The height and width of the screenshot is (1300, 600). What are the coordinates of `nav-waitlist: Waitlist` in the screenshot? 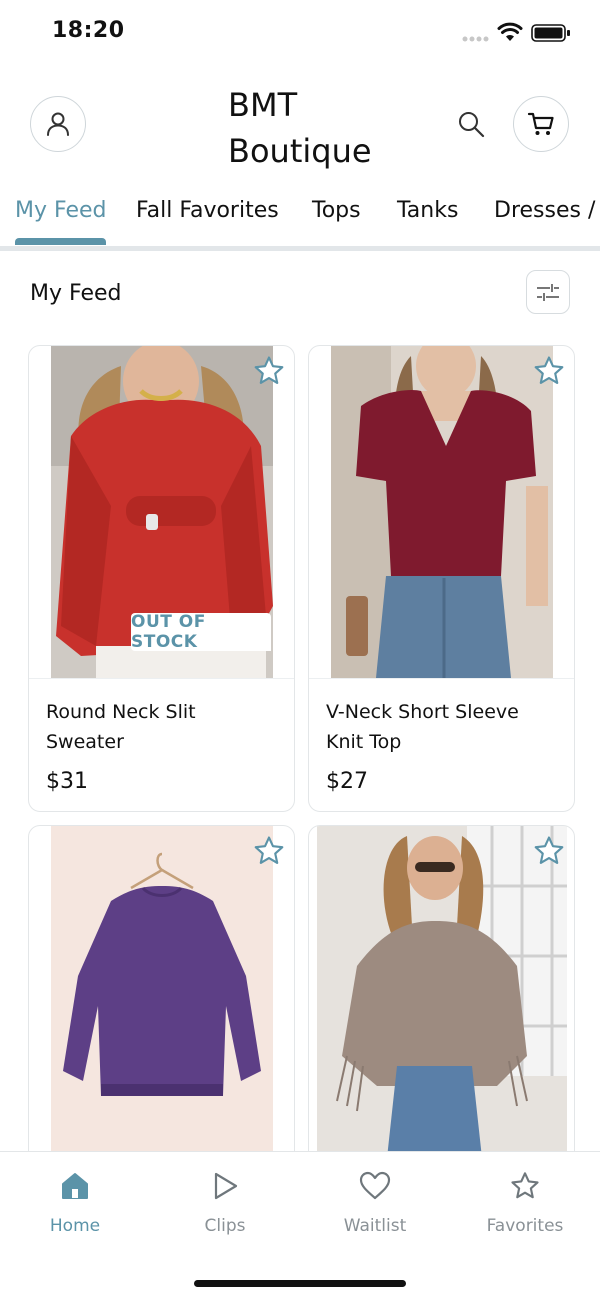 It's located at (375, 1202).